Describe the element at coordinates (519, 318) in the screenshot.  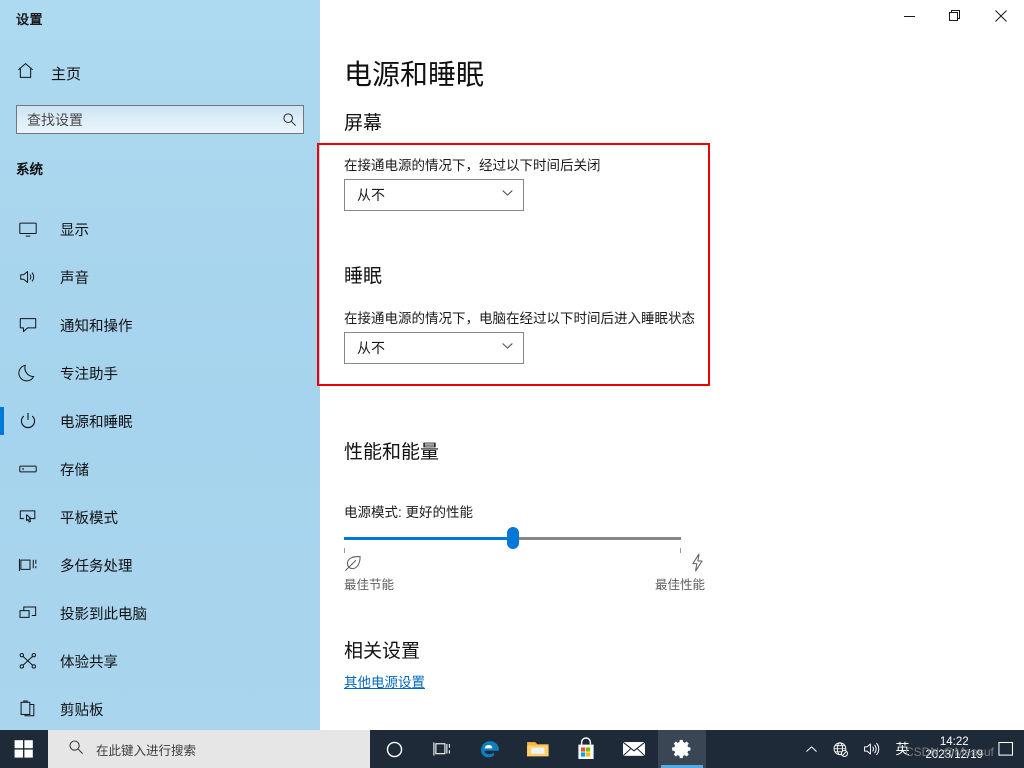
I see `sleep-timeout-description: 在接通电源的情况下，电脑在经过以下时间后进入睡眠状态` at that location.